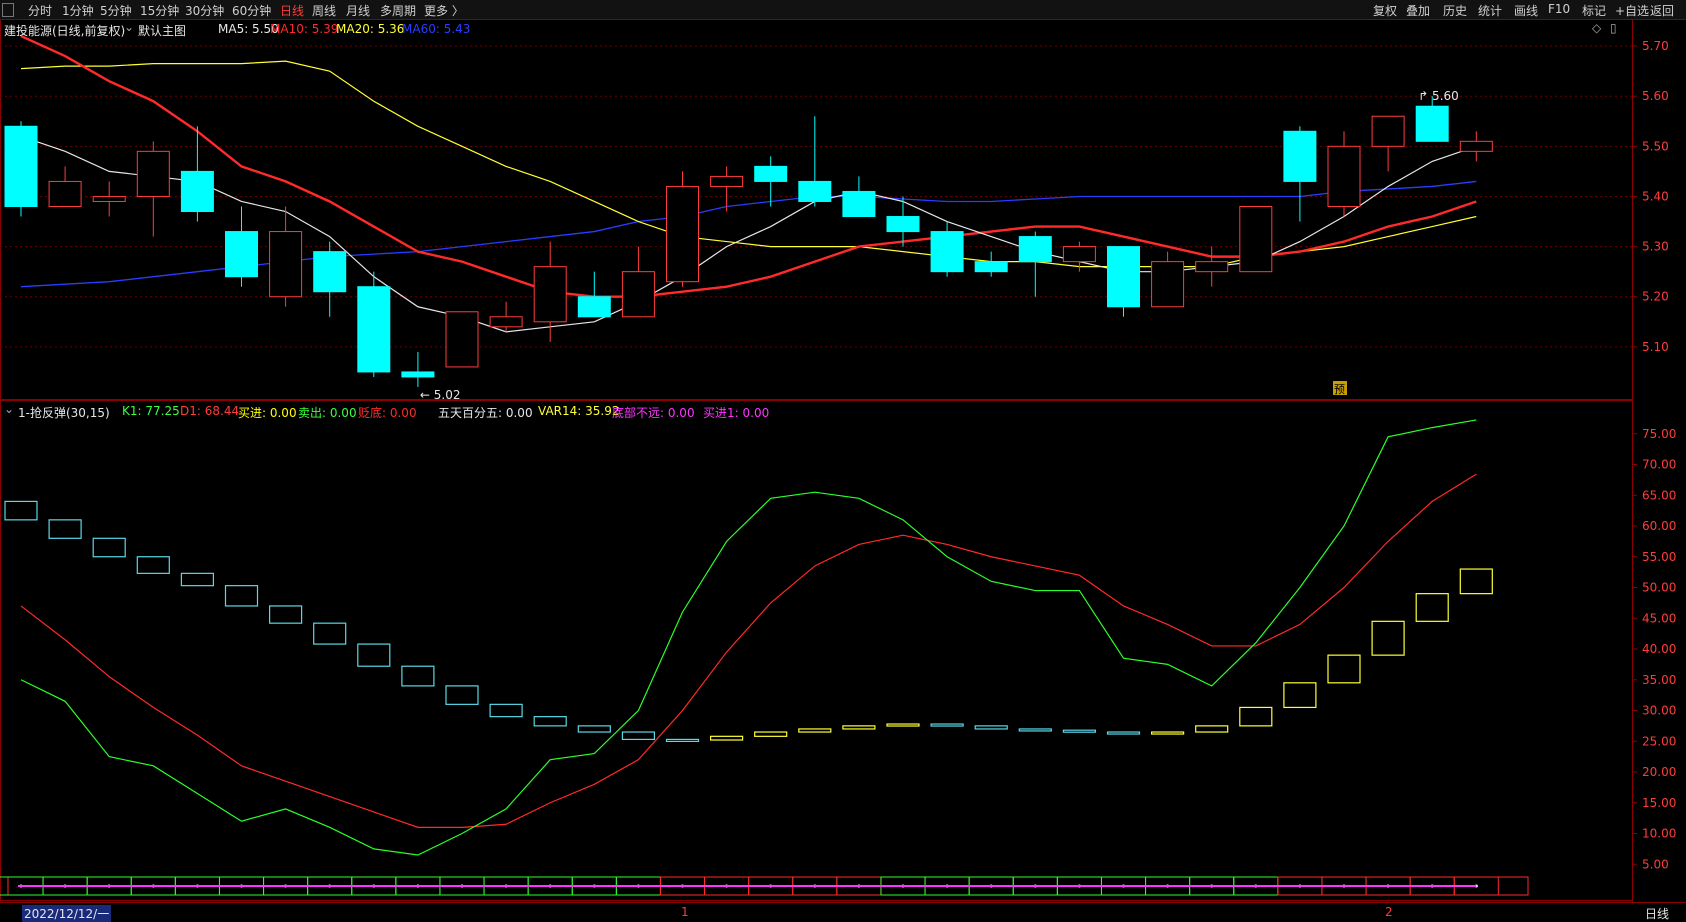 The width and height of the screenshot is (1686, 922). Describe the element at coordinates (1559, 9) in the screenshot. I see `toolbar-tool-5: F10` at that location.